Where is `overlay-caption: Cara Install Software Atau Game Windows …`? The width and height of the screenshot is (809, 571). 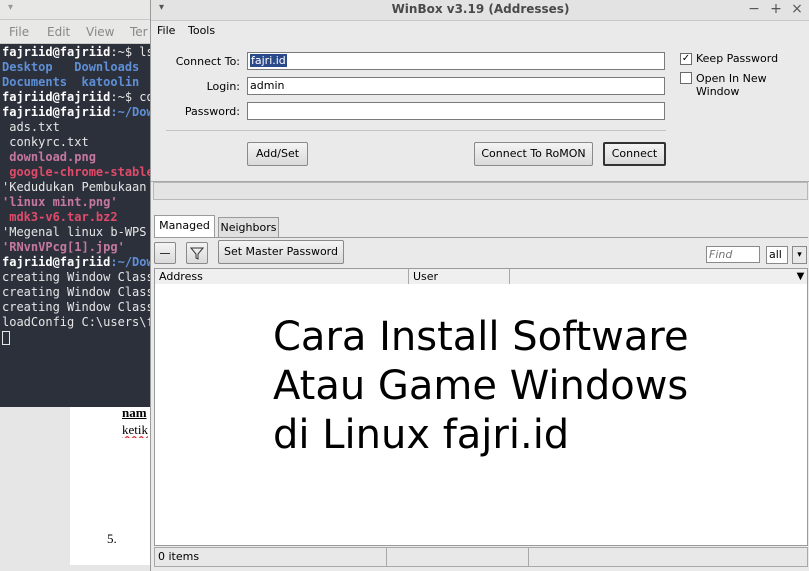 overlay-caption: Cara Install Software Atau Game Windows … is located at coordinates (481, 386).